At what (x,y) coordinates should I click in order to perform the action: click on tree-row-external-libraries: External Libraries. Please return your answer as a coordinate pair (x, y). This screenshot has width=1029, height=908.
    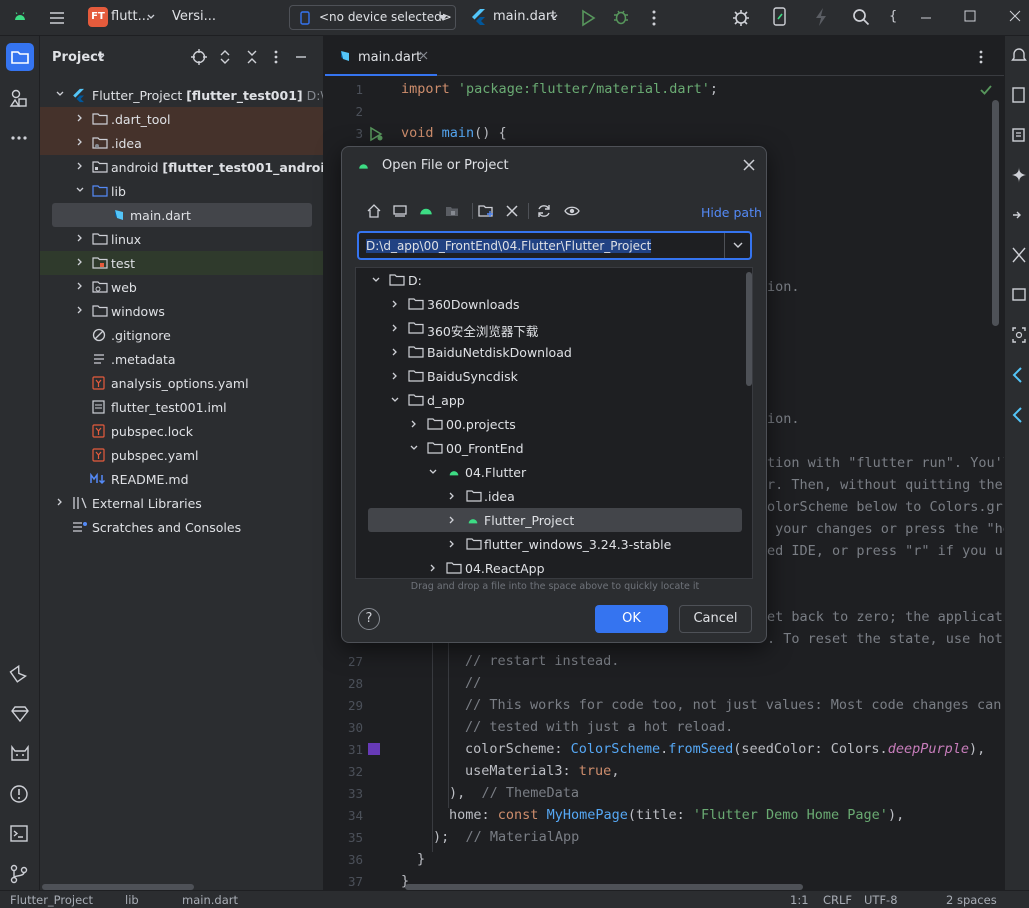
    Looking at the image, I should click on (181, 503).